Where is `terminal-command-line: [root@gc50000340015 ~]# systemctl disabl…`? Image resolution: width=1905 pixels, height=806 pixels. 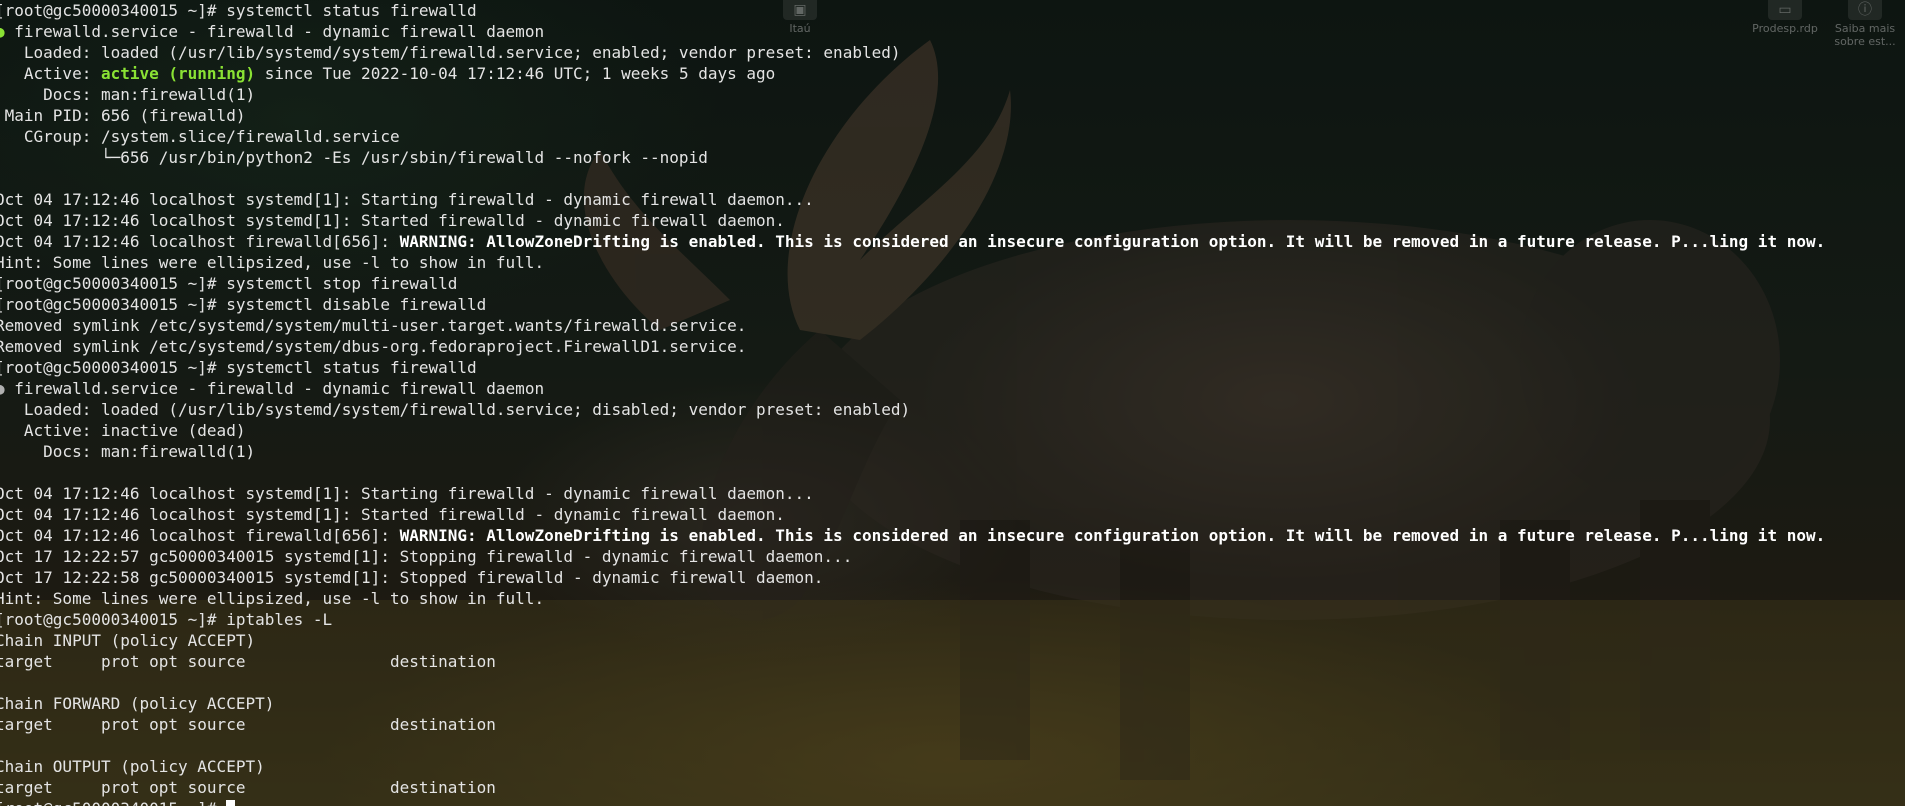
terminal-command-line: [root@gc50000340015 ~]# systemctl disabl… is located at coordinates (952, 304).